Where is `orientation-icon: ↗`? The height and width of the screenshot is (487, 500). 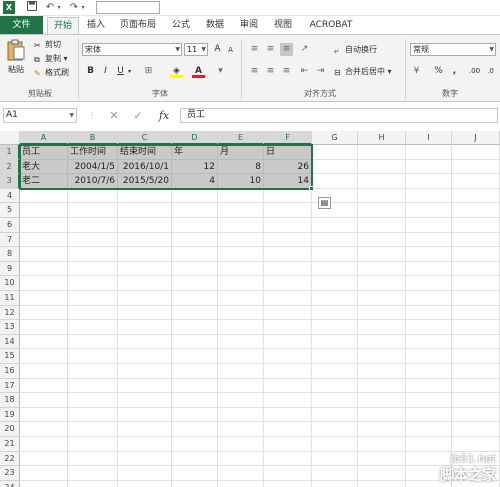
orientation-icon: ↗ is located at coordinates (304, 49).